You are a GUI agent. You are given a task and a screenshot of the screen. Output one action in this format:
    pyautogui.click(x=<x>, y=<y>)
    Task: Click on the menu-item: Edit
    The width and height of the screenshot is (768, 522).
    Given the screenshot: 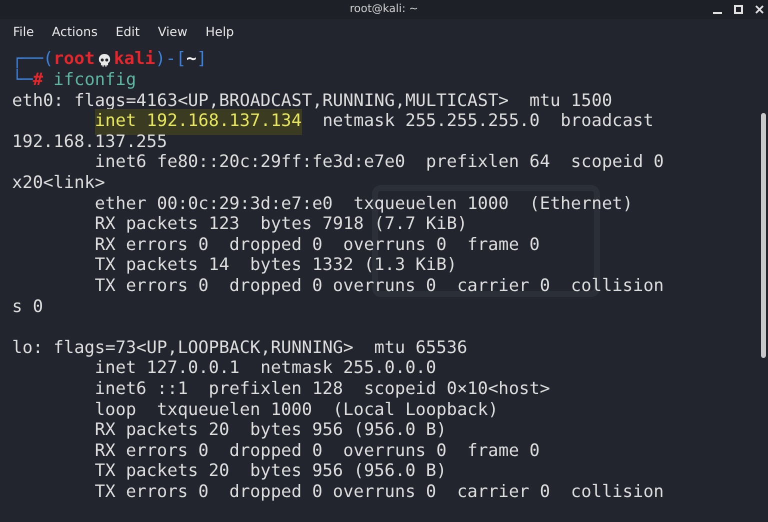 What is the action you would take?
    pyautogui.click(x=128, y=32)
    